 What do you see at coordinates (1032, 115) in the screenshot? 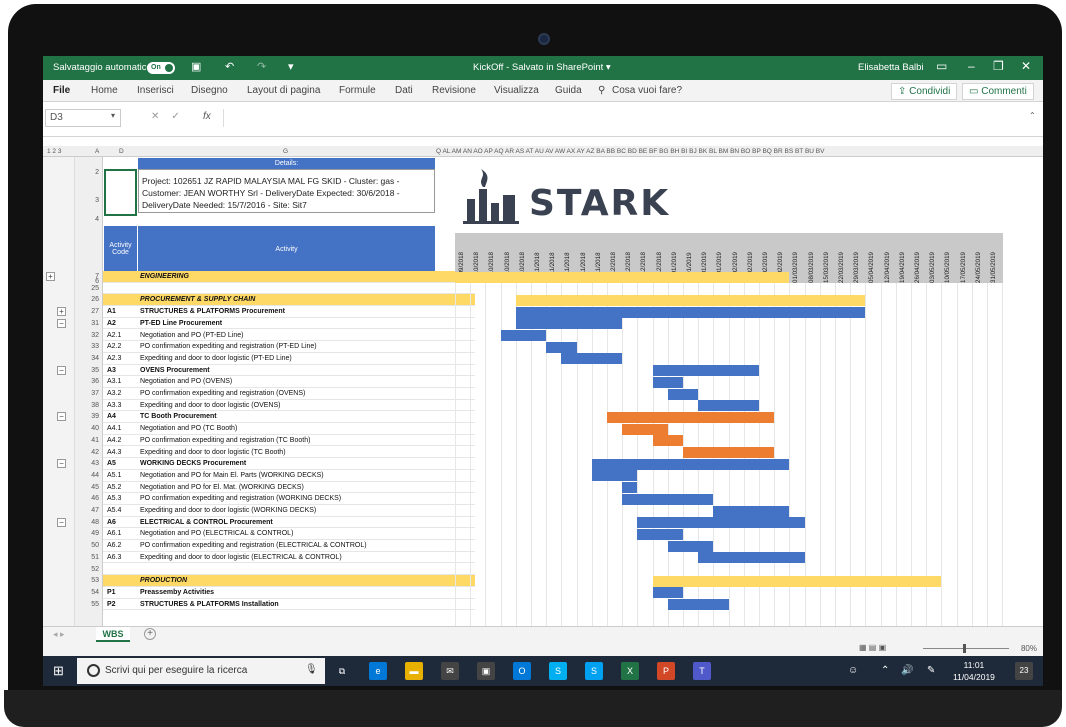
I see `expand-formula-icon: ⌃` at bounding box center [1032, 115].